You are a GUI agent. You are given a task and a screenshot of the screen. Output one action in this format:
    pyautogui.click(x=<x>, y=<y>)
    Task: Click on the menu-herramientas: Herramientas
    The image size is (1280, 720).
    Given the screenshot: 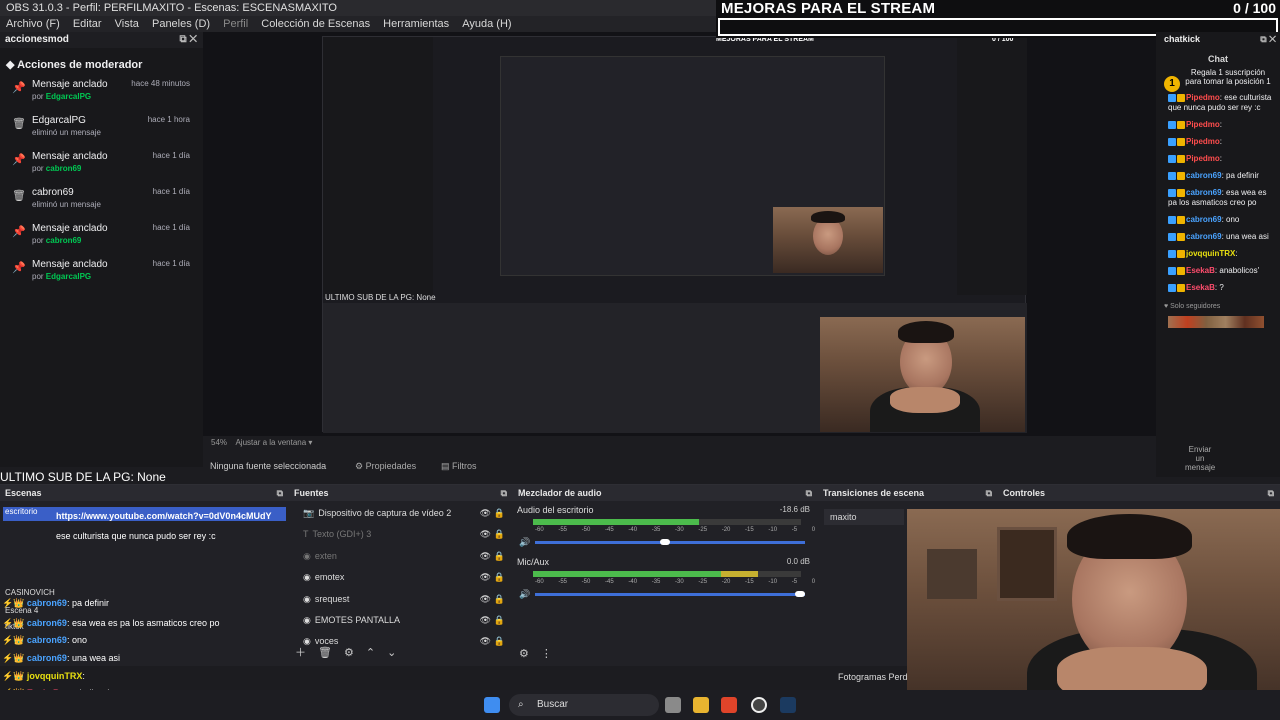 What is the action you would take?
    pyautogui.click(x=416, y=24)
    